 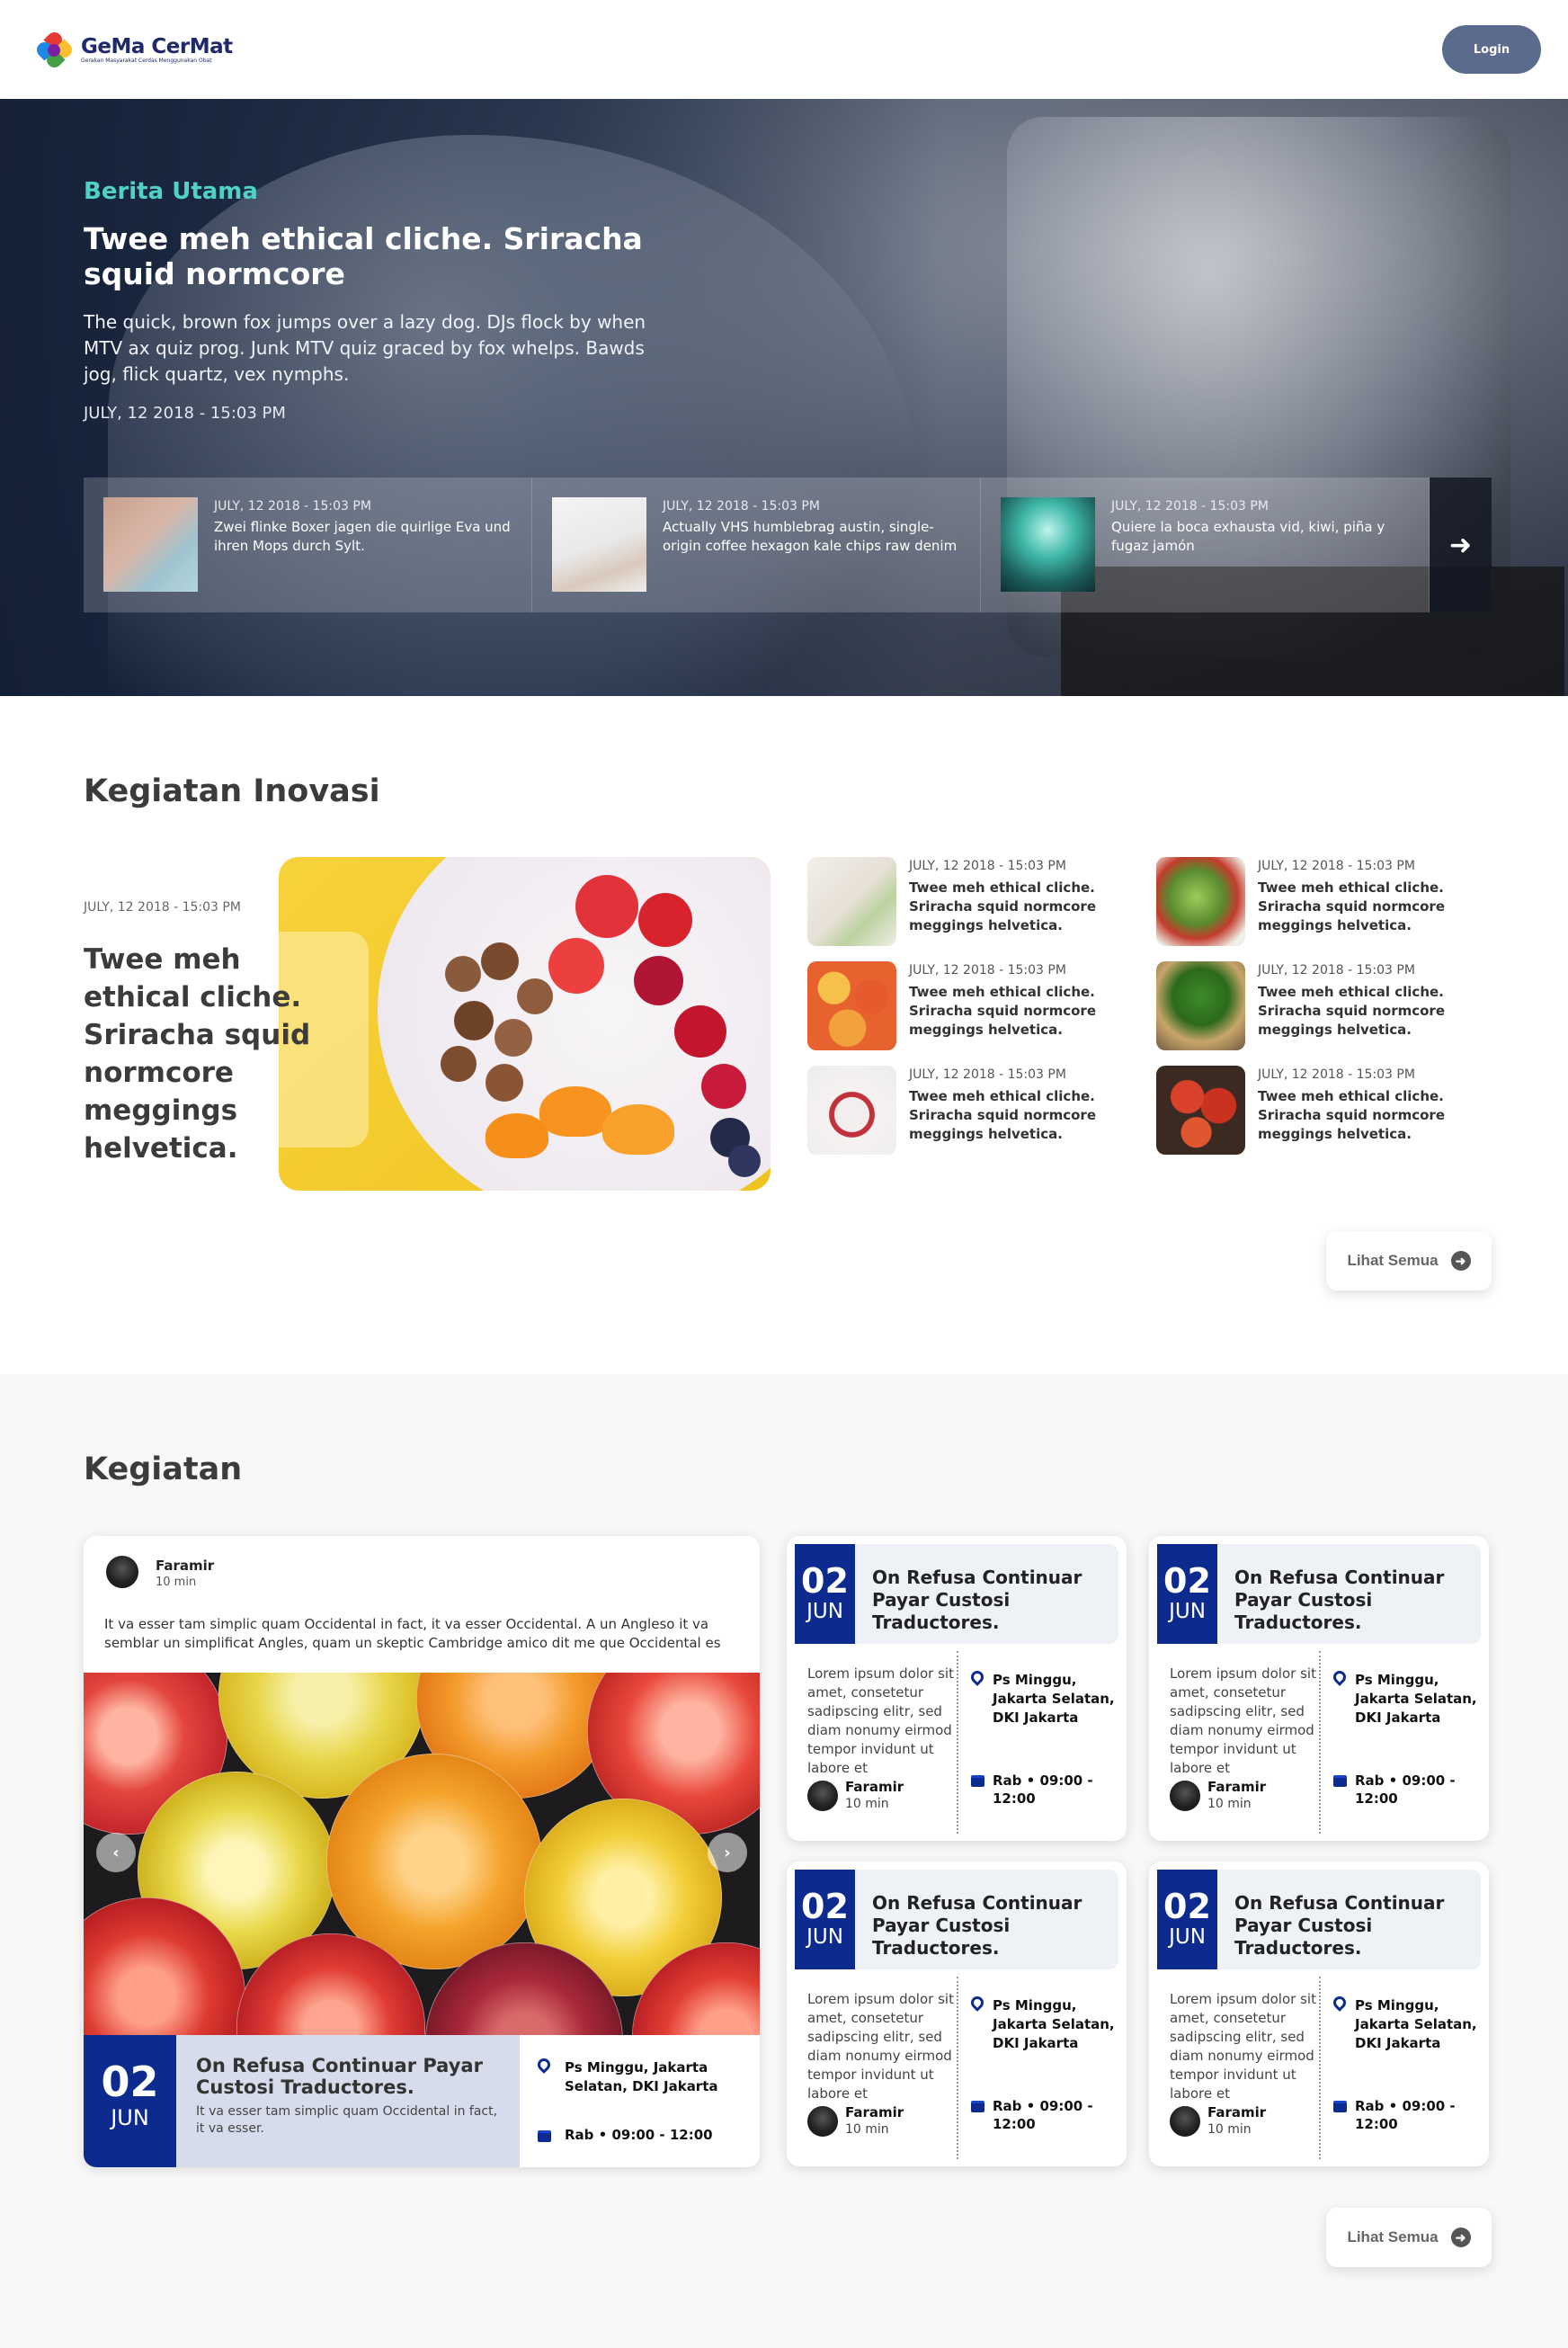 I want to click on event-date-box: 02 JUN, so click(x=130, y=2101).